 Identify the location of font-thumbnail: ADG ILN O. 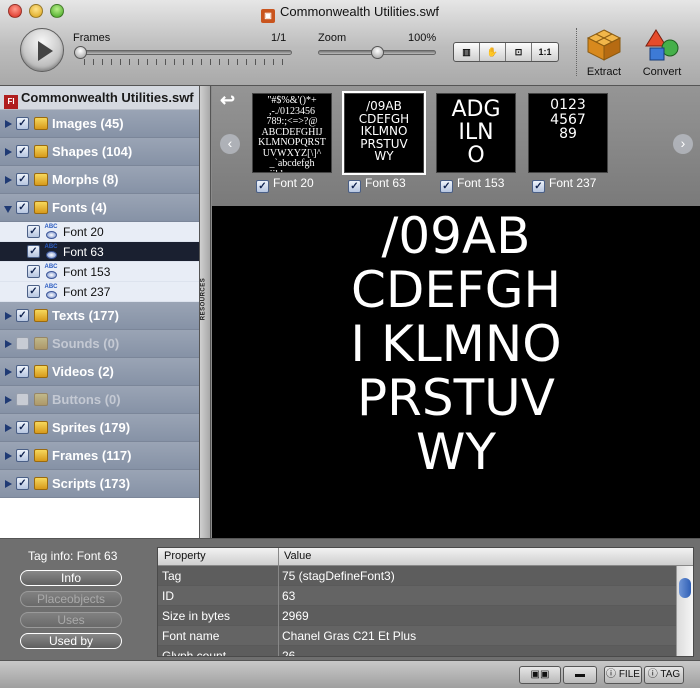
(476, 133).